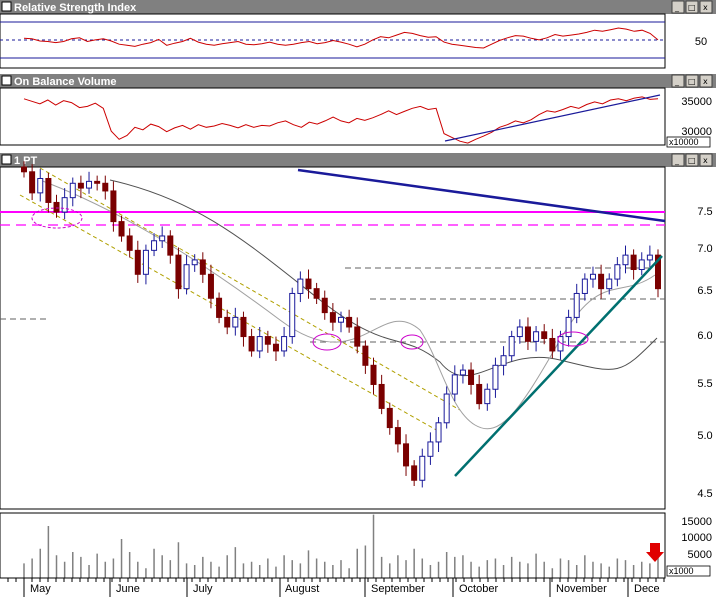 The width and height of the screenshot is (716, 599). I want to click on rsi-title: Relative Strength Index, so click(75, 8).